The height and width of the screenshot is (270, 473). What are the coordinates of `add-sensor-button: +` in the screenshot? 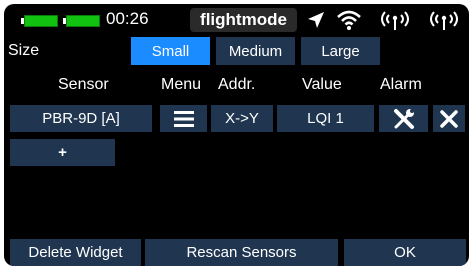 It's located at (62, 152).